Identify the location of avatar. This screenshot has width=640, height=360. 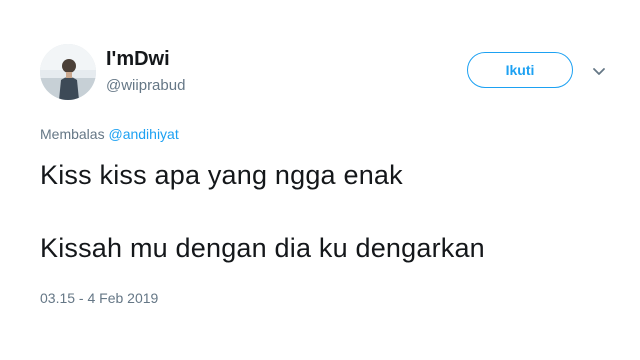
(68, 72).